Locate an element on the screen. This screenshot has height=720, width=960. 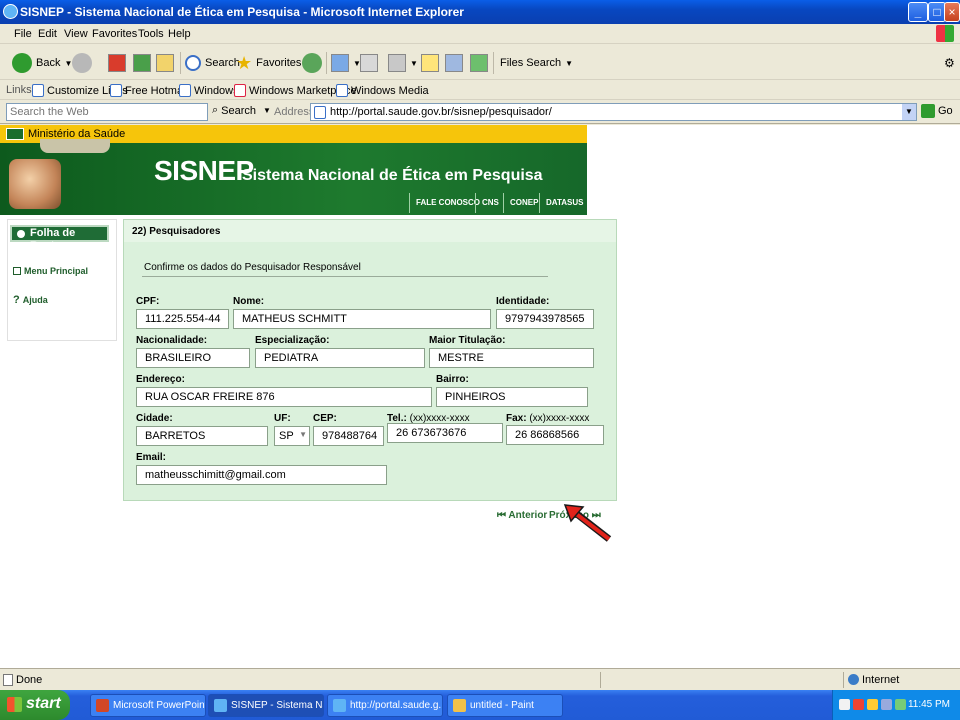
home-button is located at coordinates (165, 63).